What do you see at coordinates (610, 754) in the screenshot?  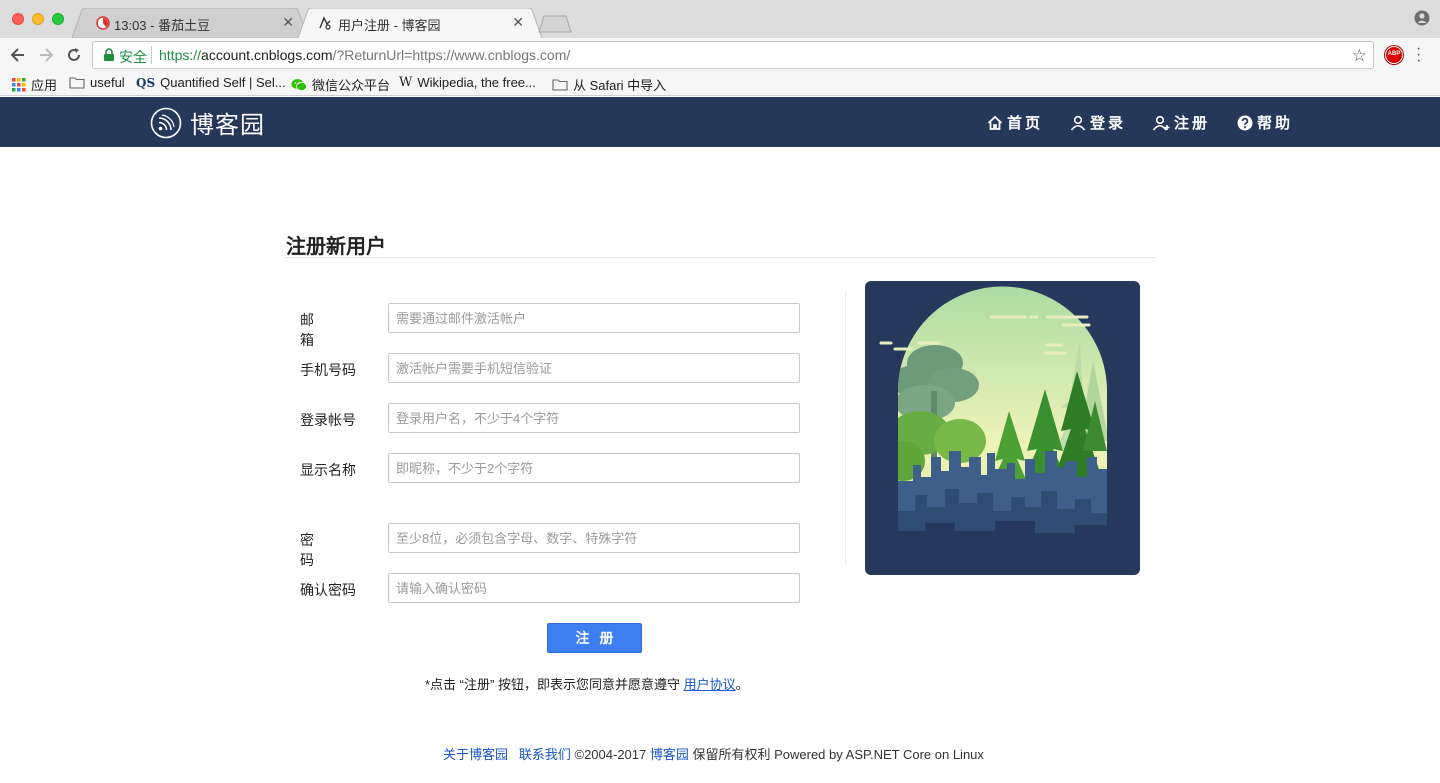 I see `copyright-text: ©2004-2017` at bounding box center [610, 754].